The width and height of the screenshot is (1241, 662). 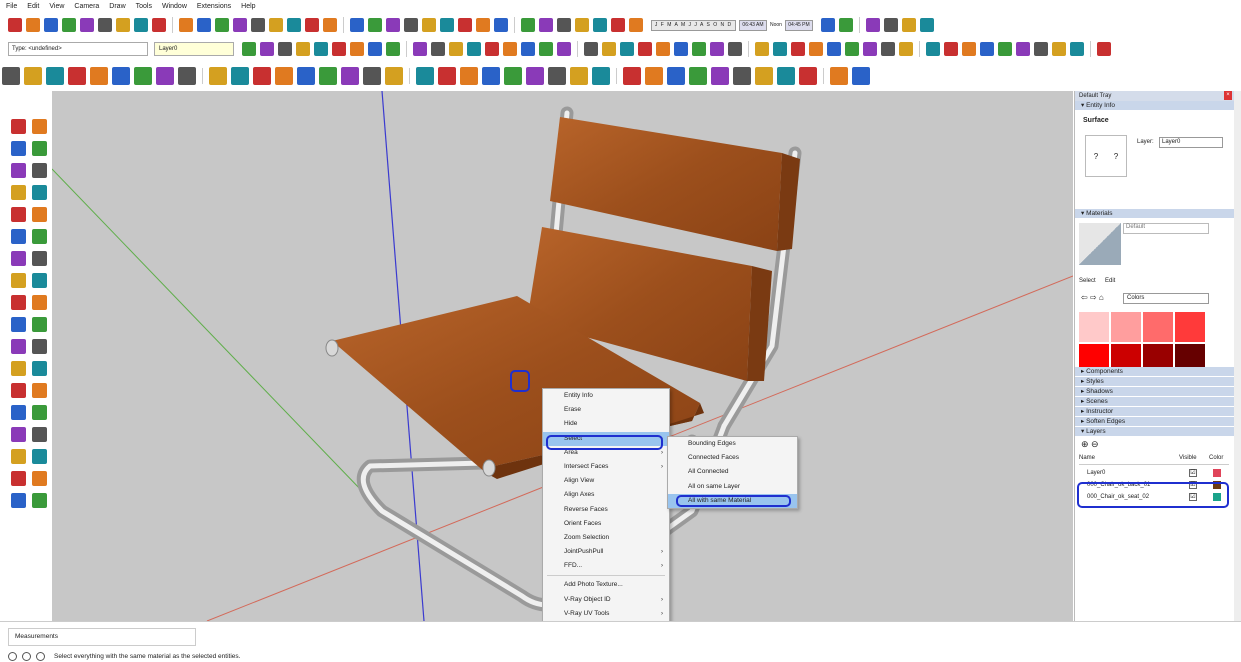 I want to click on context-item-intersect-faces: Intersect Faces ›, so click(x=606, y=467).